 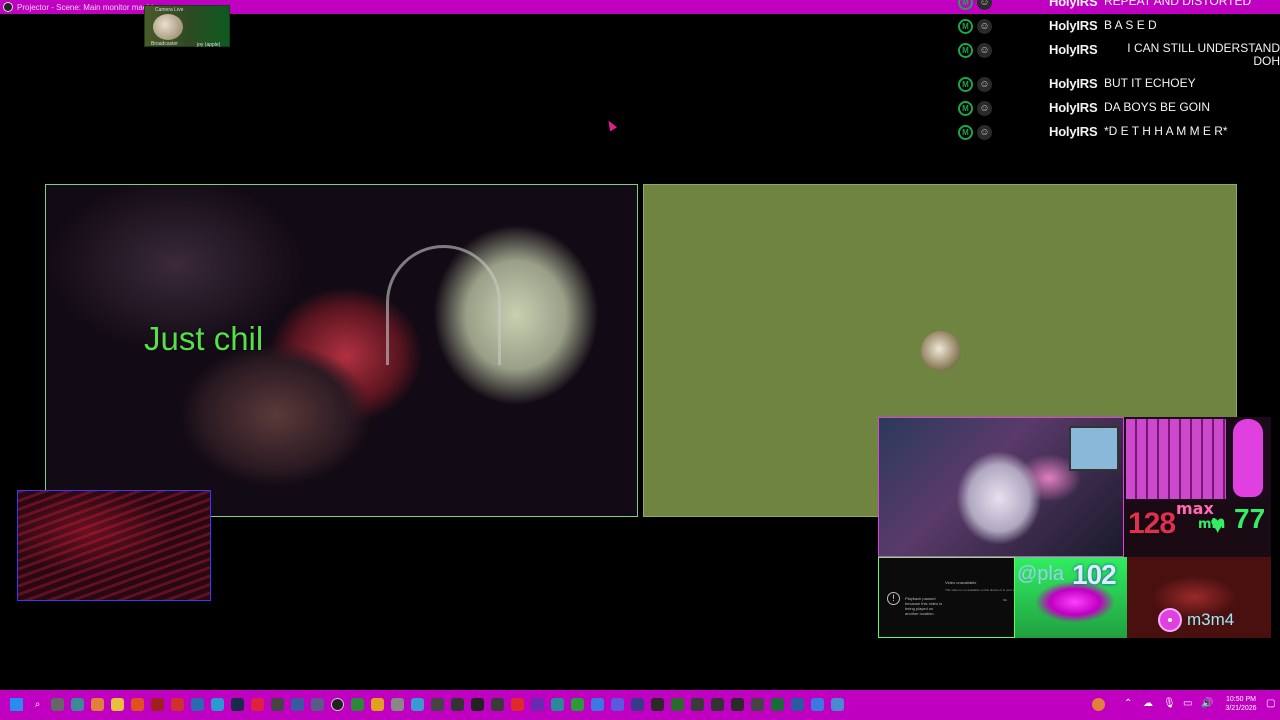 What do you see at coordinates (89, 7) in the screenshot?
I see `window-title: Projector - Scene: Main monitor machine` at bounding box center [89, 7].